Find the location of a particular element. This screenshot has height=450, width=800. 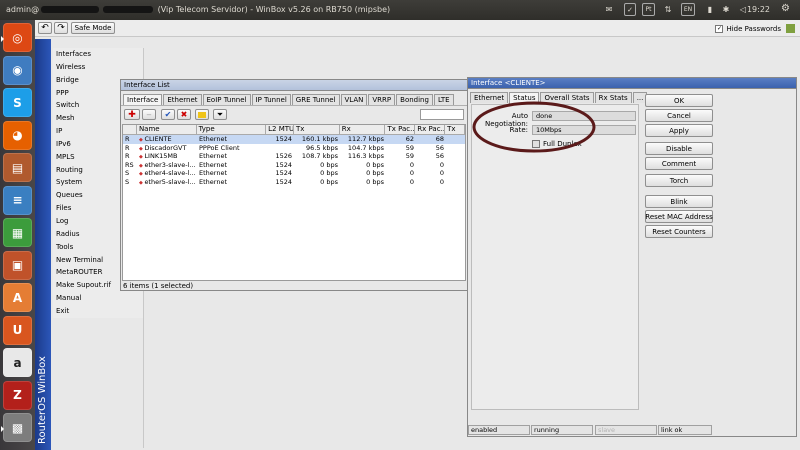

cell-text: 68 is located at coordinates (439, 139).